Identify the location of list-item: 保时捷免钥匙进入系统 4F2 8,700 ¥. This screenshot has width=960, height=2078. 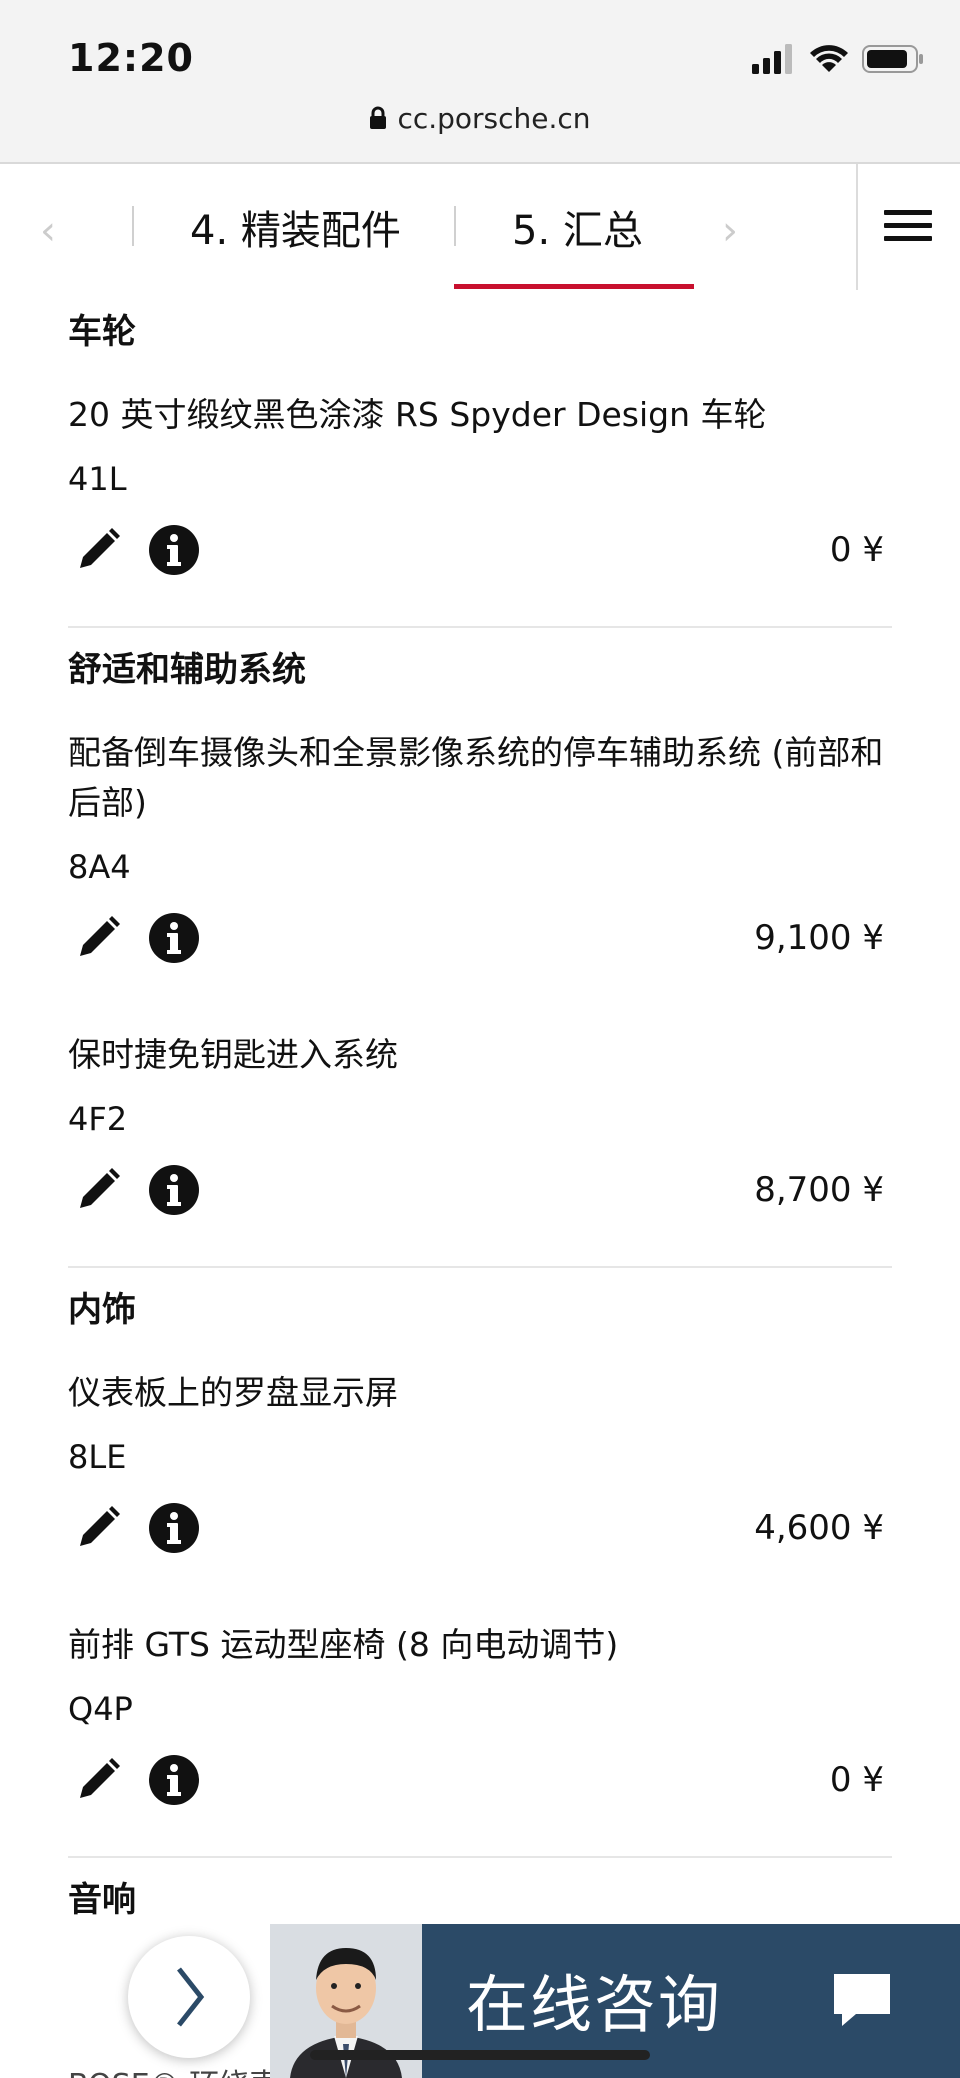
(480, 1118).